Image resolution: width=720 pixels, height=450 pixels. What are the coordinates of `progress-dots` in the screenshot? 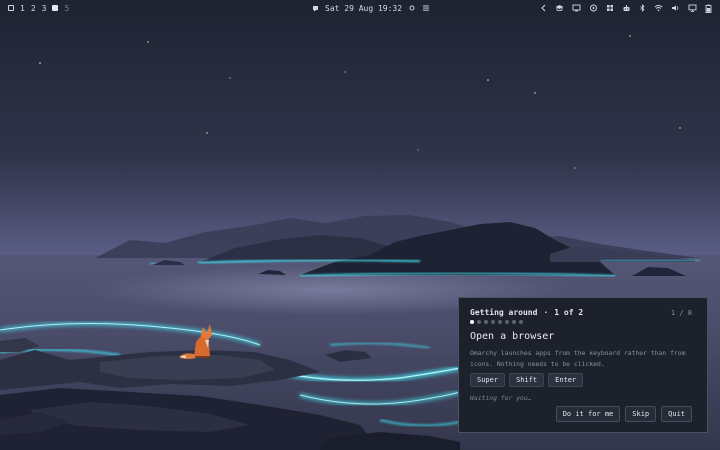 It's located at (496, 322).